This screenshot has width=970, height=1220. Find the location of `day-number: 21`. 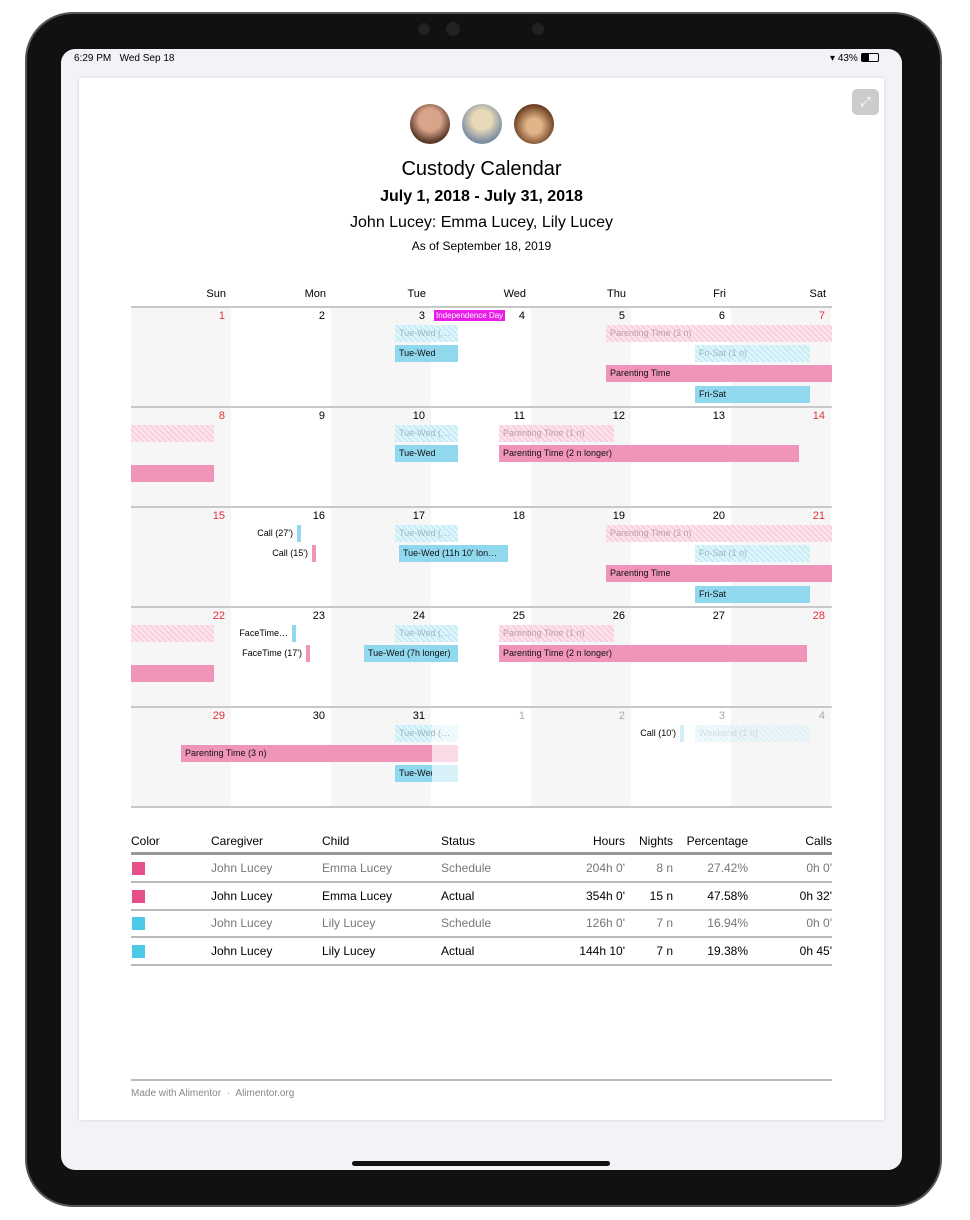

day-number: 21 is located at coordinates (778, 516).